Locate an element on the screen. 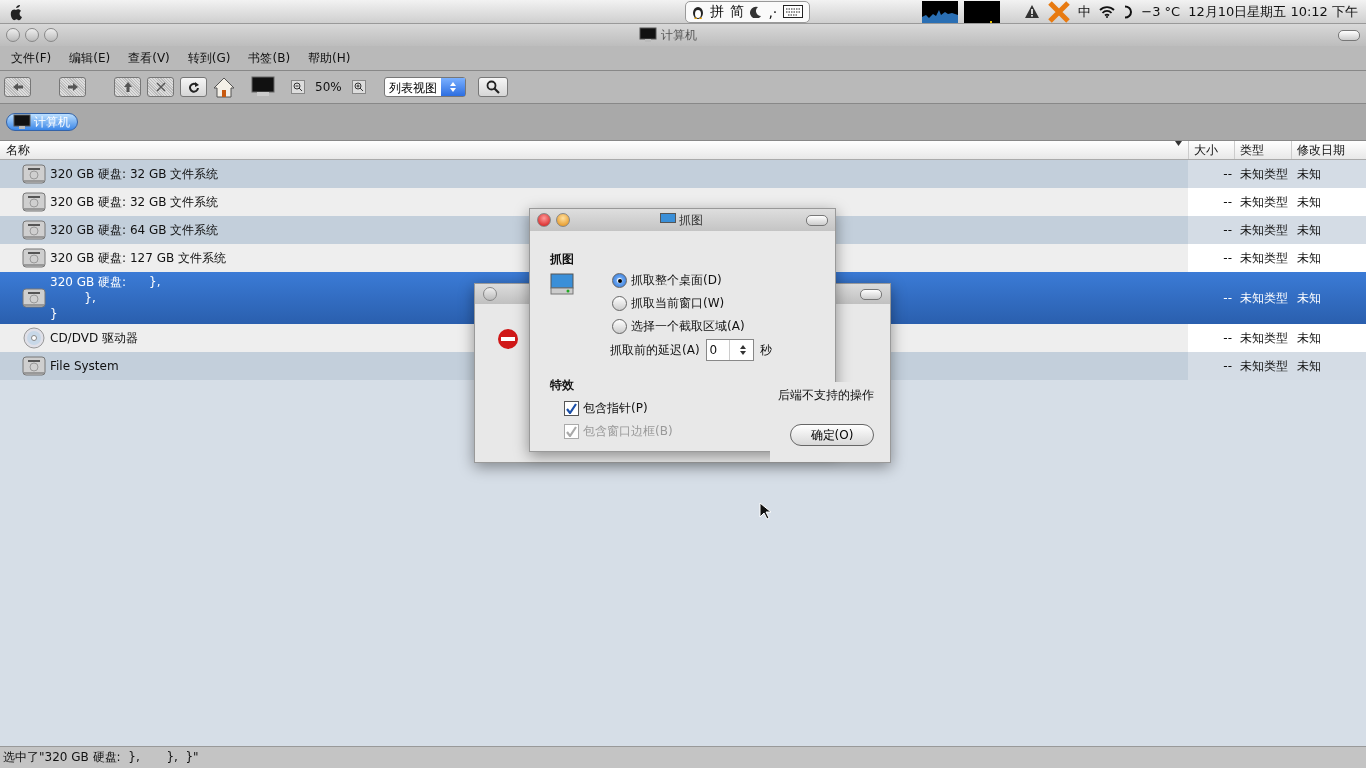  field-label: 抓取前的延迟(A) is located at coordinates (655, 350).